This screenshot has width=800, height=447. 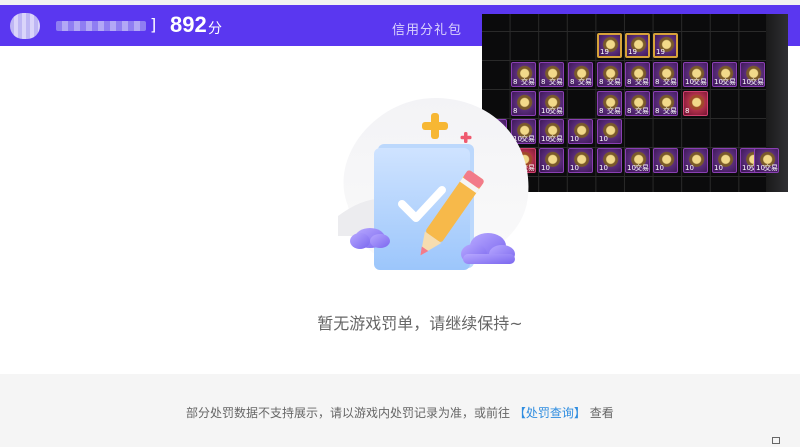 What do you see at coordinates (25, 26) in the screenshot?
I see `user-avatar` at bounding box center [25, 26].